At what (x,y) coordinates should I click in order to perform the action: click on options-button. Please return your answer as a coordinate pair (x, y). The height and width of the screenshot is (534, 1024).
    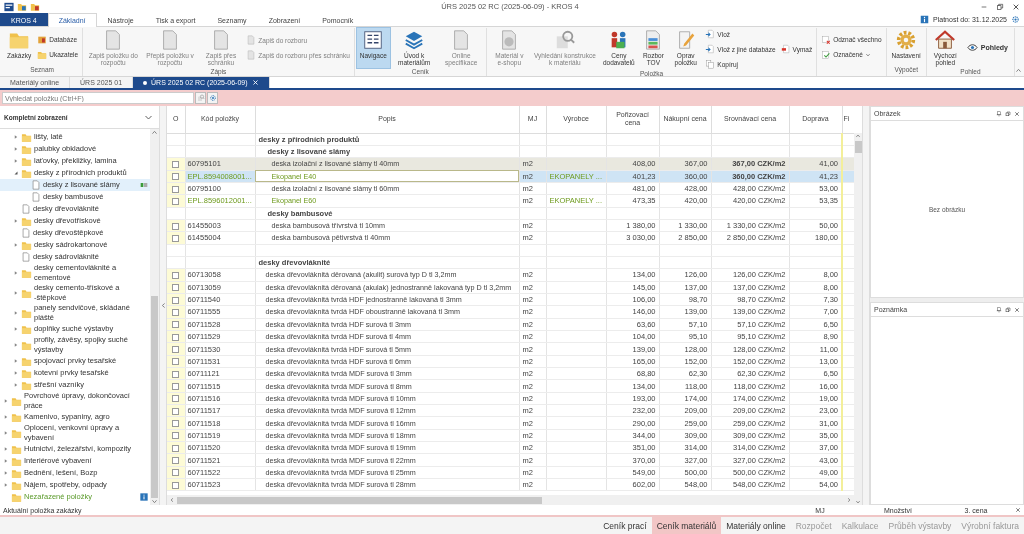
    Looking at the image, I should click on (212, 98).